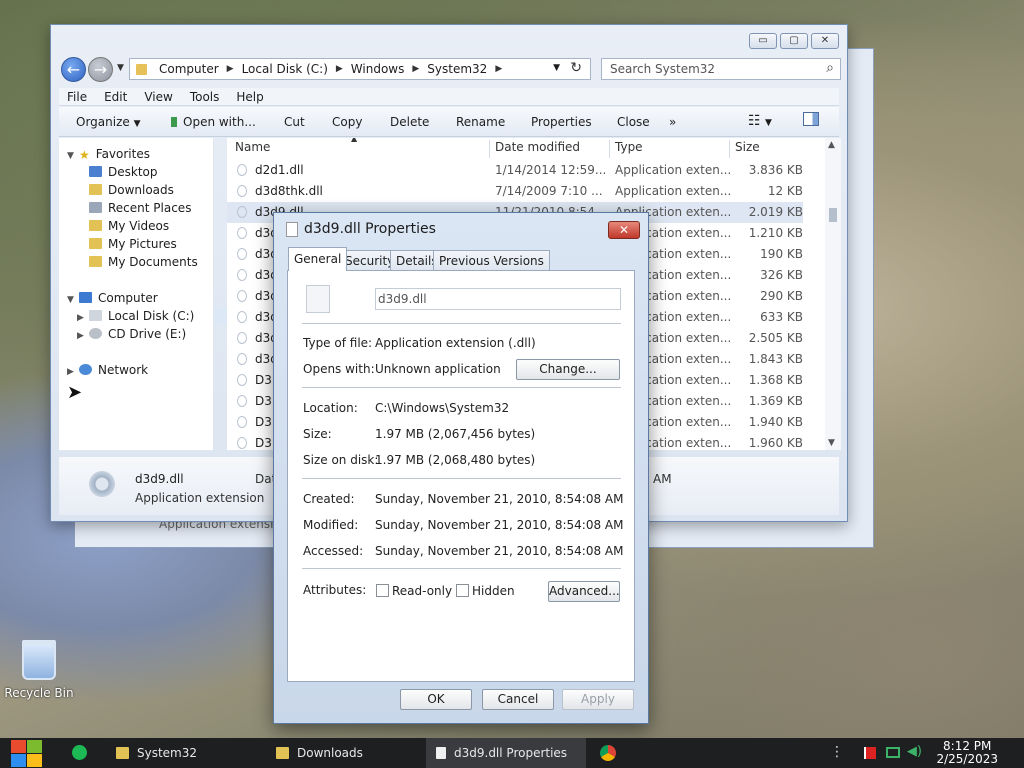 The image size is (1024, 768). I want to click on ok-button: OK, so click(436, 699).